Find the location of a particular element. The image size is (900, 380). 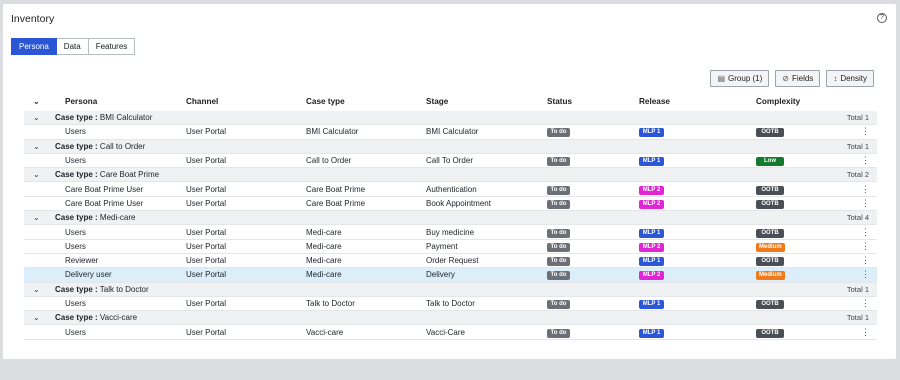

hide-fields-icon: ⊘ is located at coordinates (785, 78).